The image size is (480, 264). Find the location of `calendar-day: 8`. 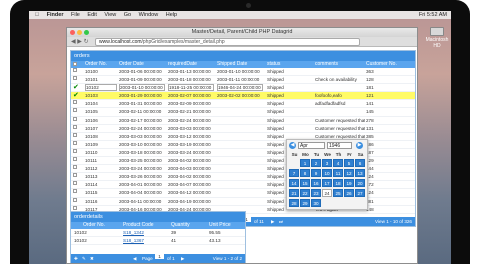

calendar-day: 8 is located at coordinates (305, 173).